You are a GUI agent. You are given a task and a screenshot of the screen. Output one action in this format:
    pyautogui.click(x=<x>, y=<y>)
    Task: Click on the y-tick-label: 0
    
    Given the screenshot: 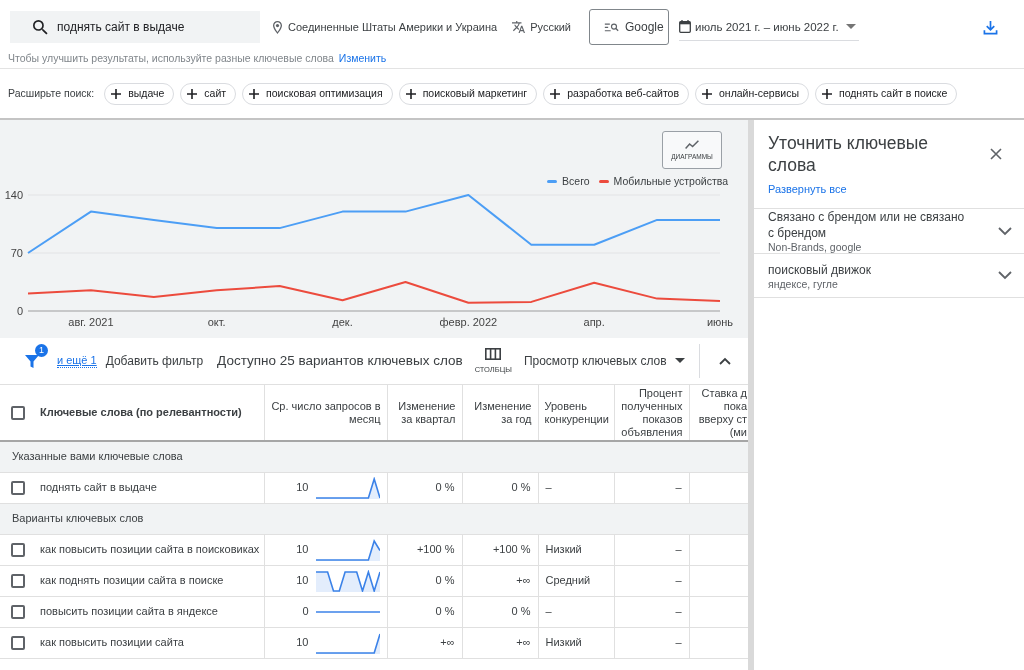 What is the action you would take?
    pyautogui.click(x=19, y=311)
    